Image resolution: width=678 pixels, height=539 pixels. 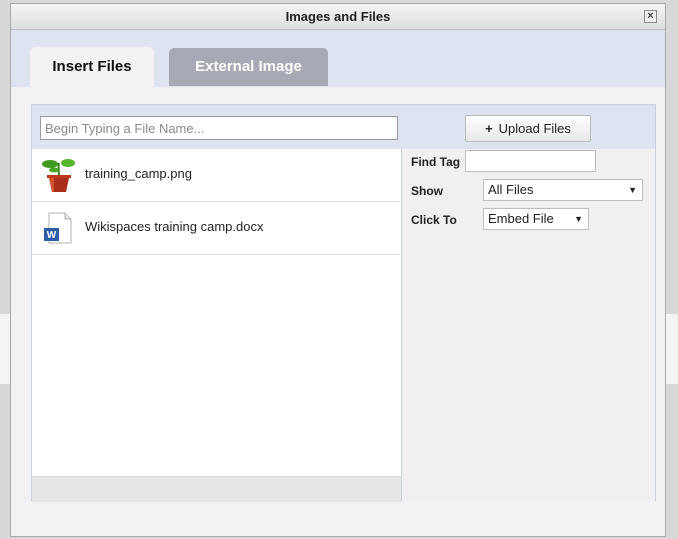 I want to click on panel-header: + Upload Files, so click(x=343, y=127).